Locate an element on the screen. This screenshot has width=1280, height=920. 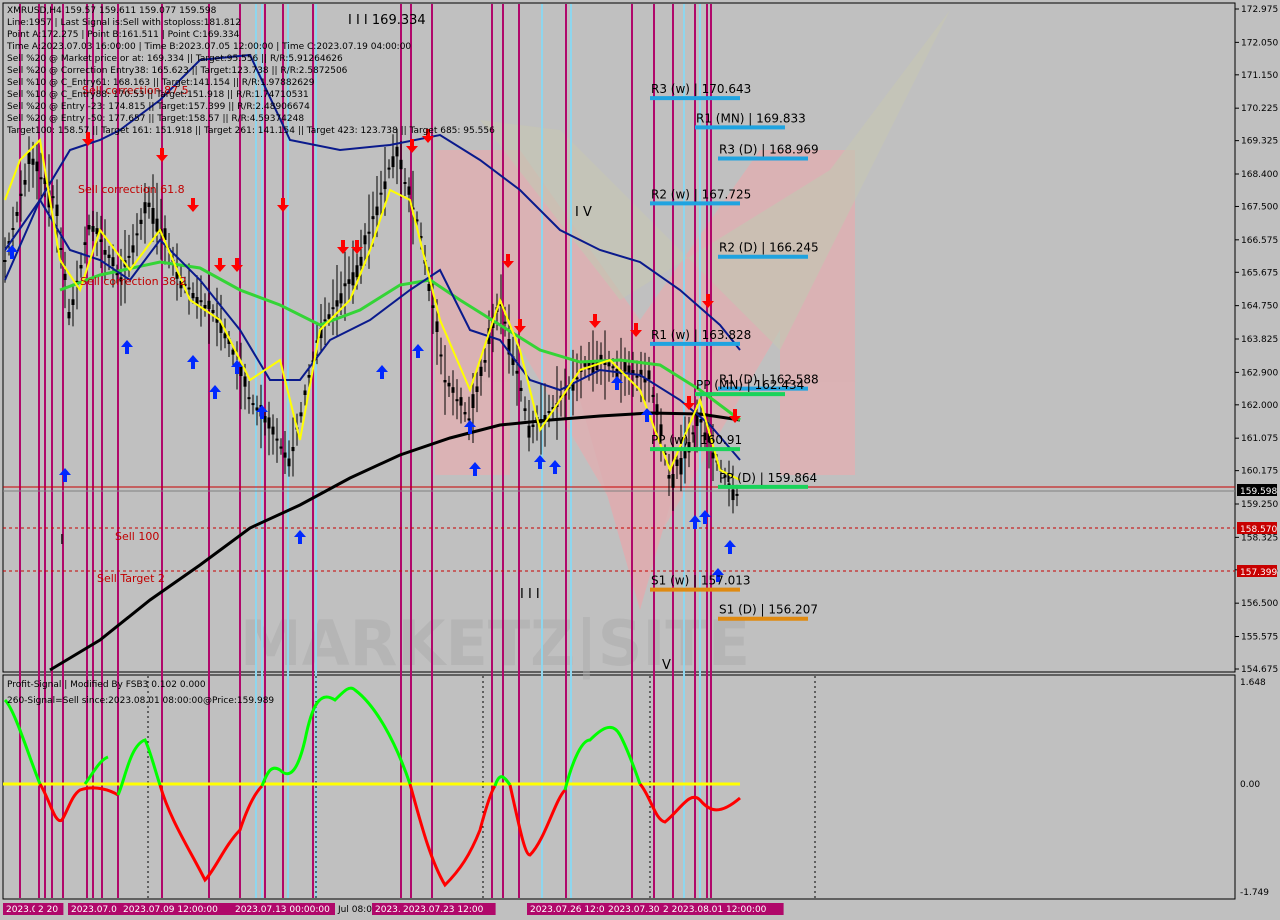
pivot-label: S1 (w) | 157.013 is located at coordinates (701, 581).